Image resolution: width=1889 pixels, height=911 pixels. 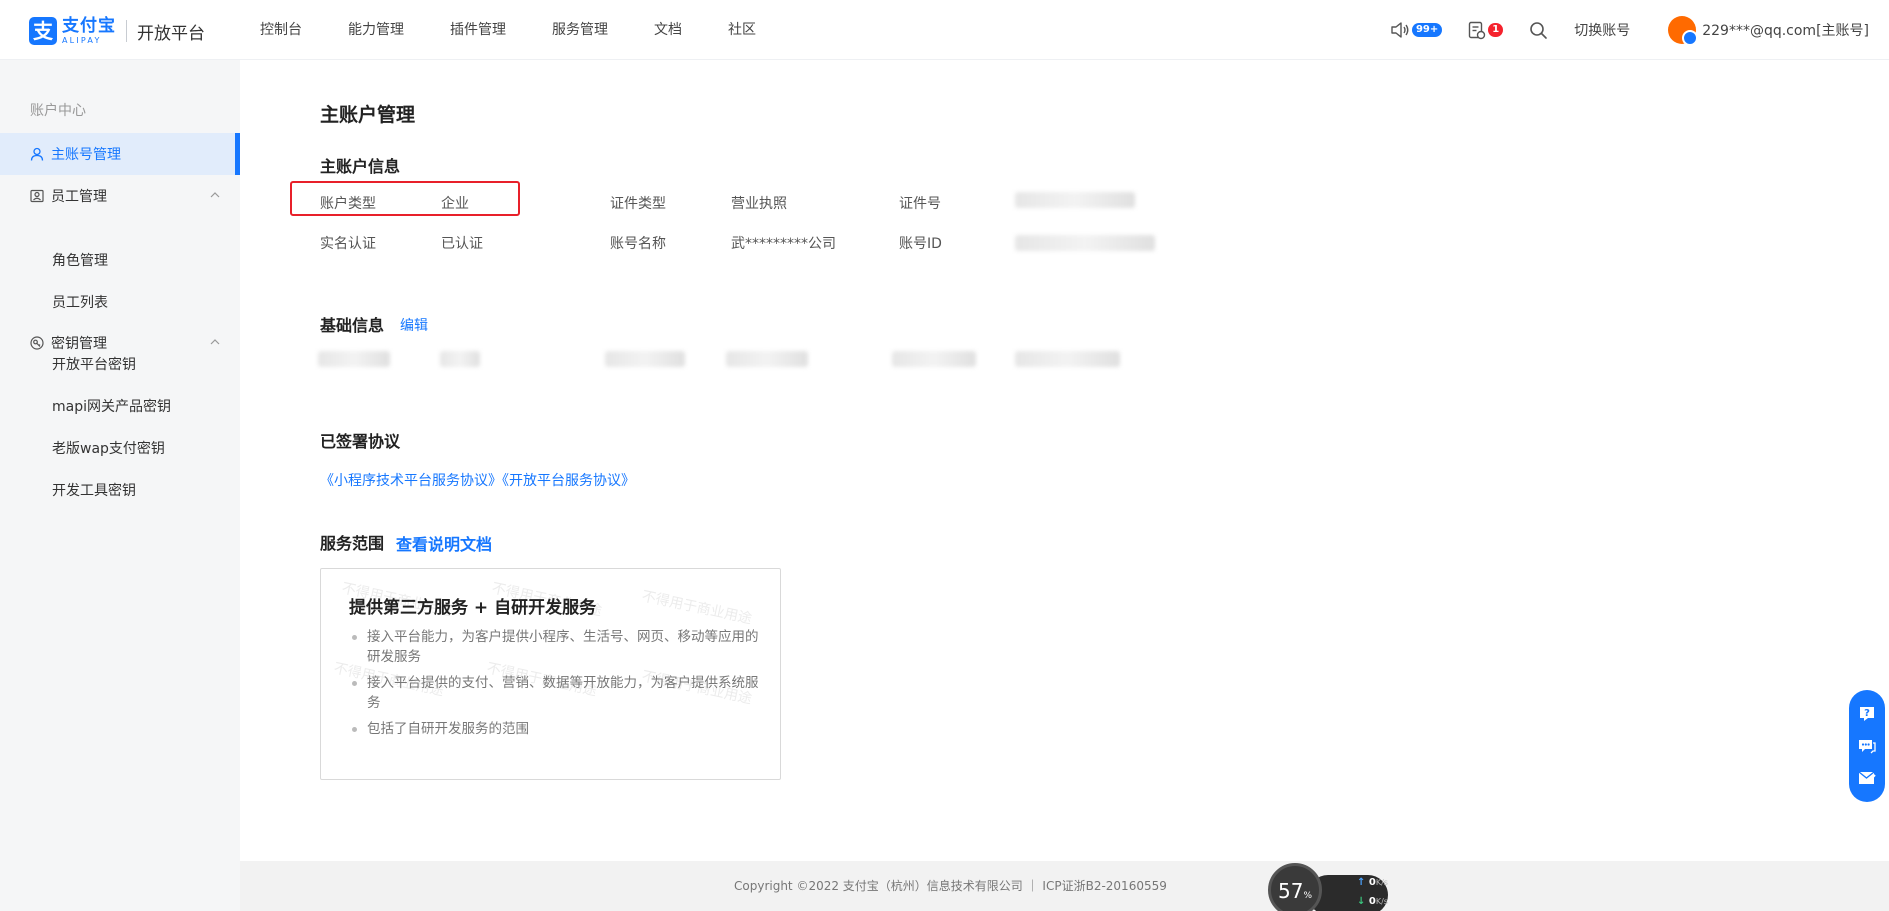 I want to click on notification-badge: 99+, so click(x=1427, y=30).